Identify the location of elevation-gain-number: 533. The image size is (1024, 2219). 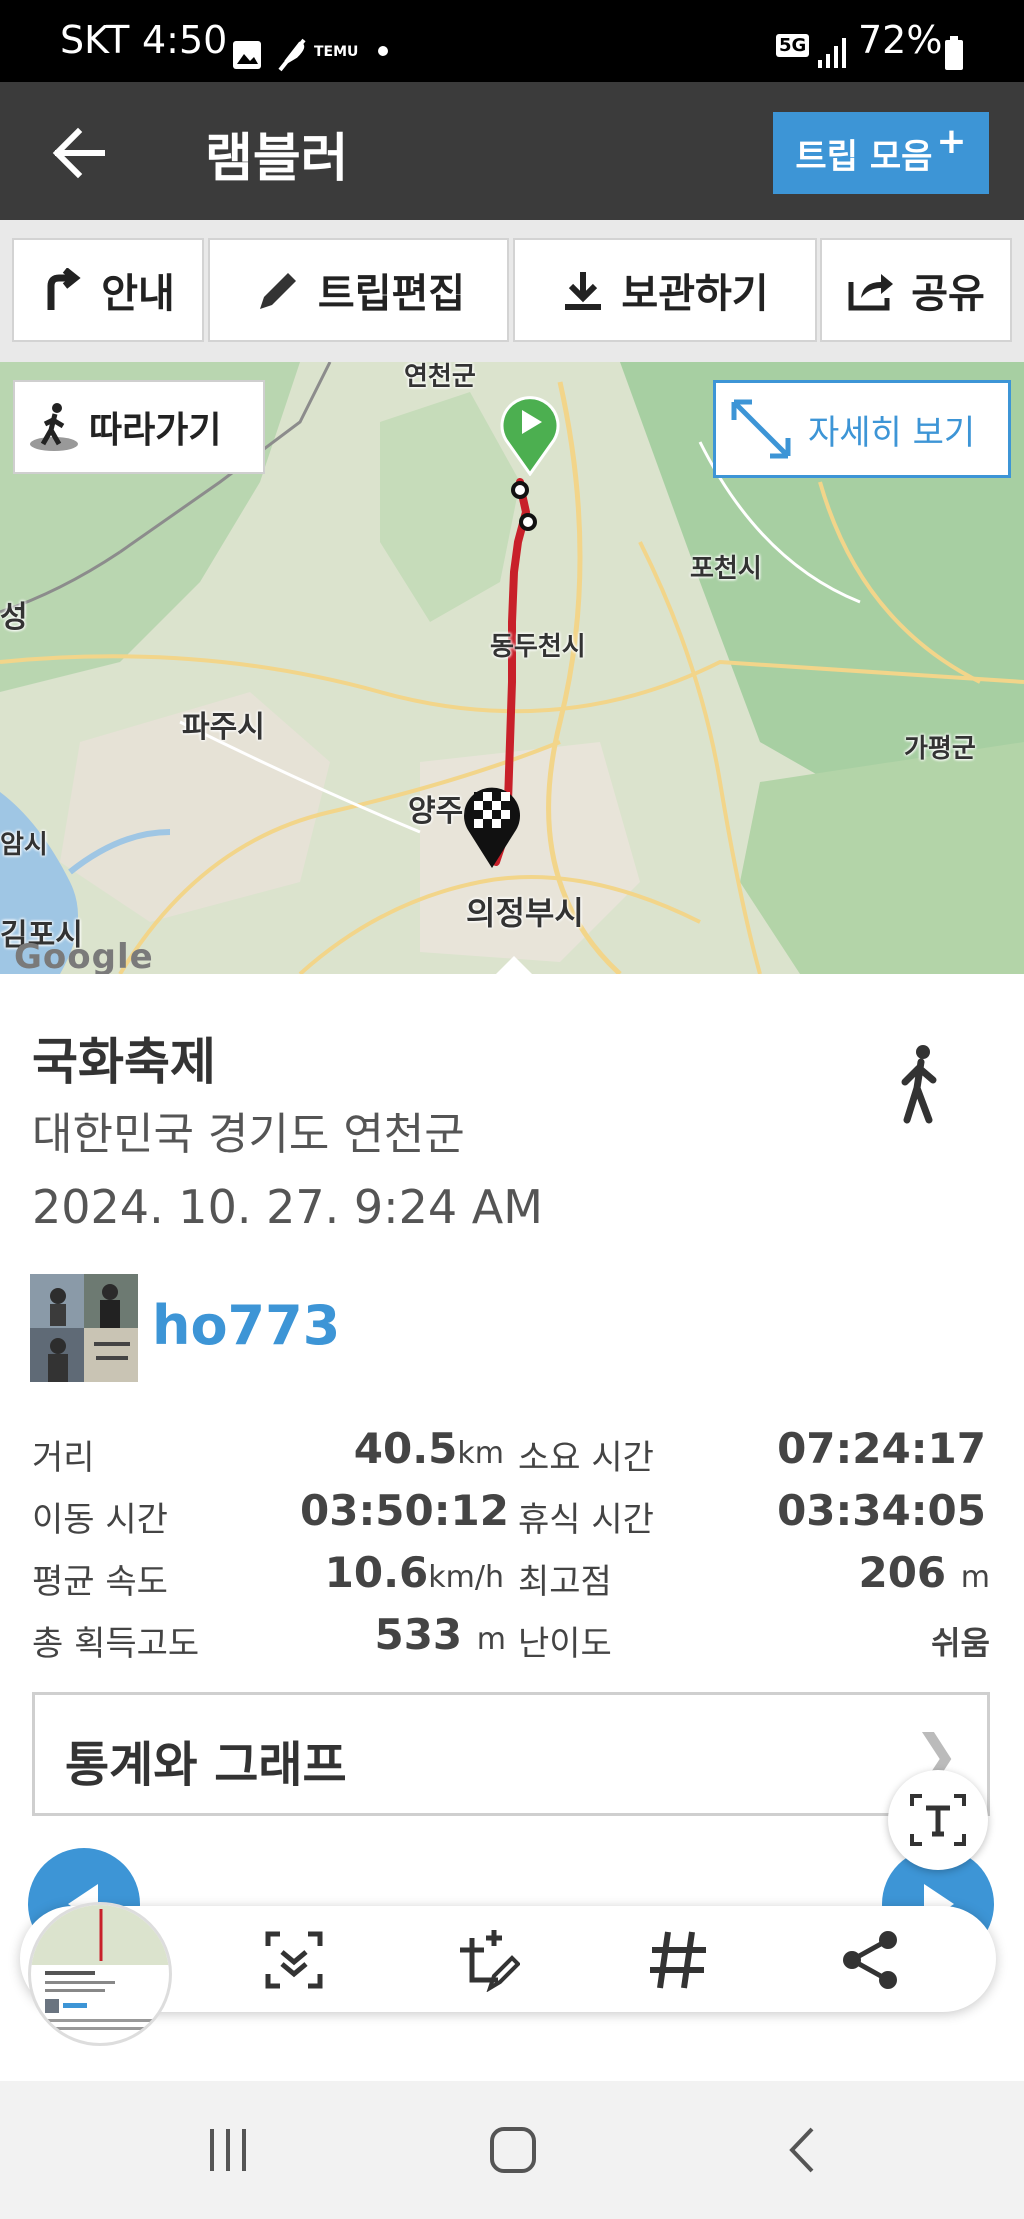
(418, 1634).